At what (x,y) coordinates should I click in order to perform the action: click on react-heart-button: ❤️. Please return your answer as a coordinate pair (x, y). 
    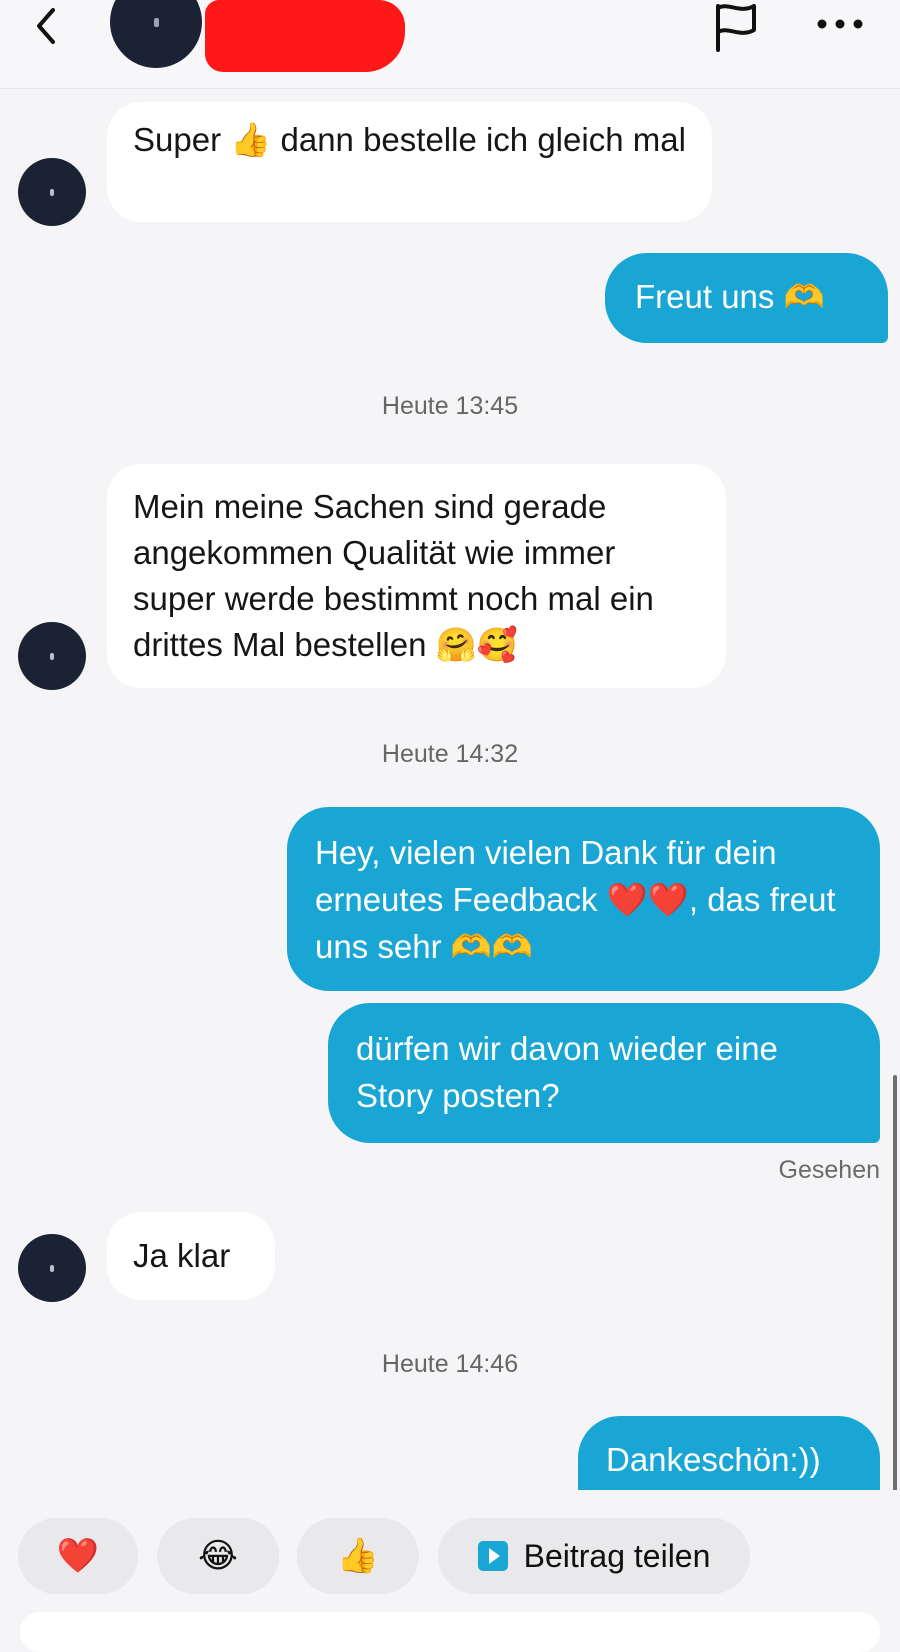
    Looking at the image, I should click on (78, 1556).